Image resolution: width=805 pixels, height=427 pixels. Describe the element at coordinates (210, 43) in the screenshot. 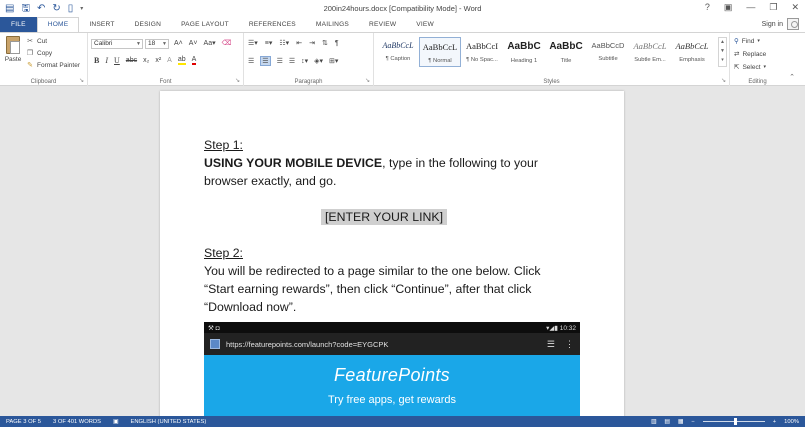

I see `change-case-icon: Aa▾` at that location.